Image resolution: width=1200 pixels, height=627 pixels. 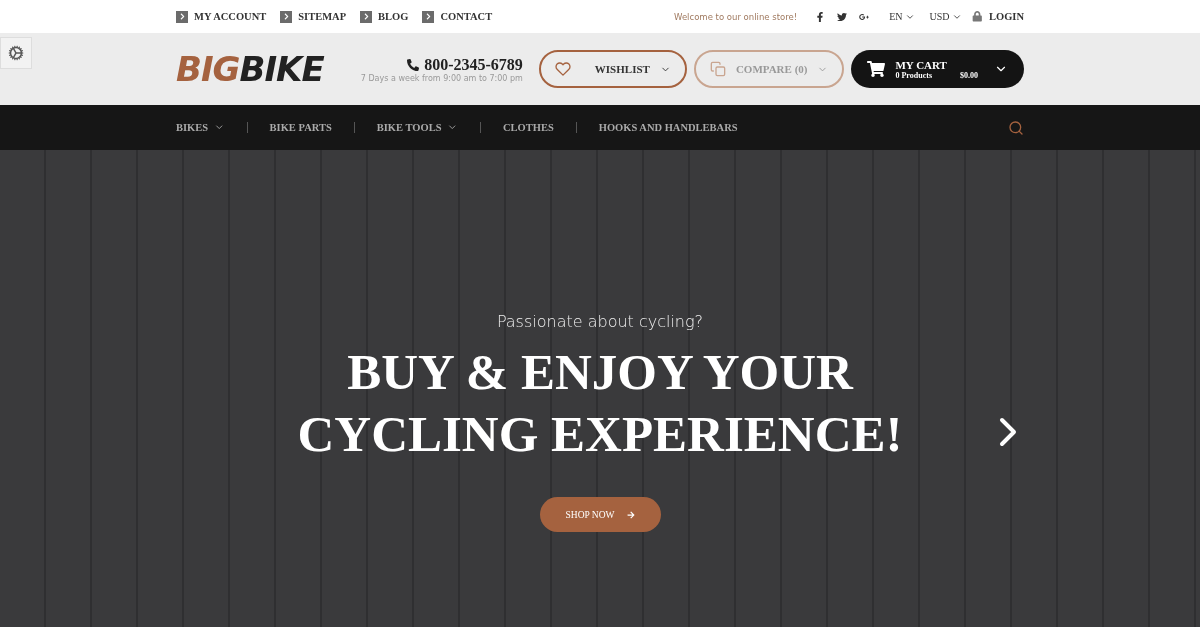 I want to click on currency-dropdown: USD, so click(x=946, y=16).